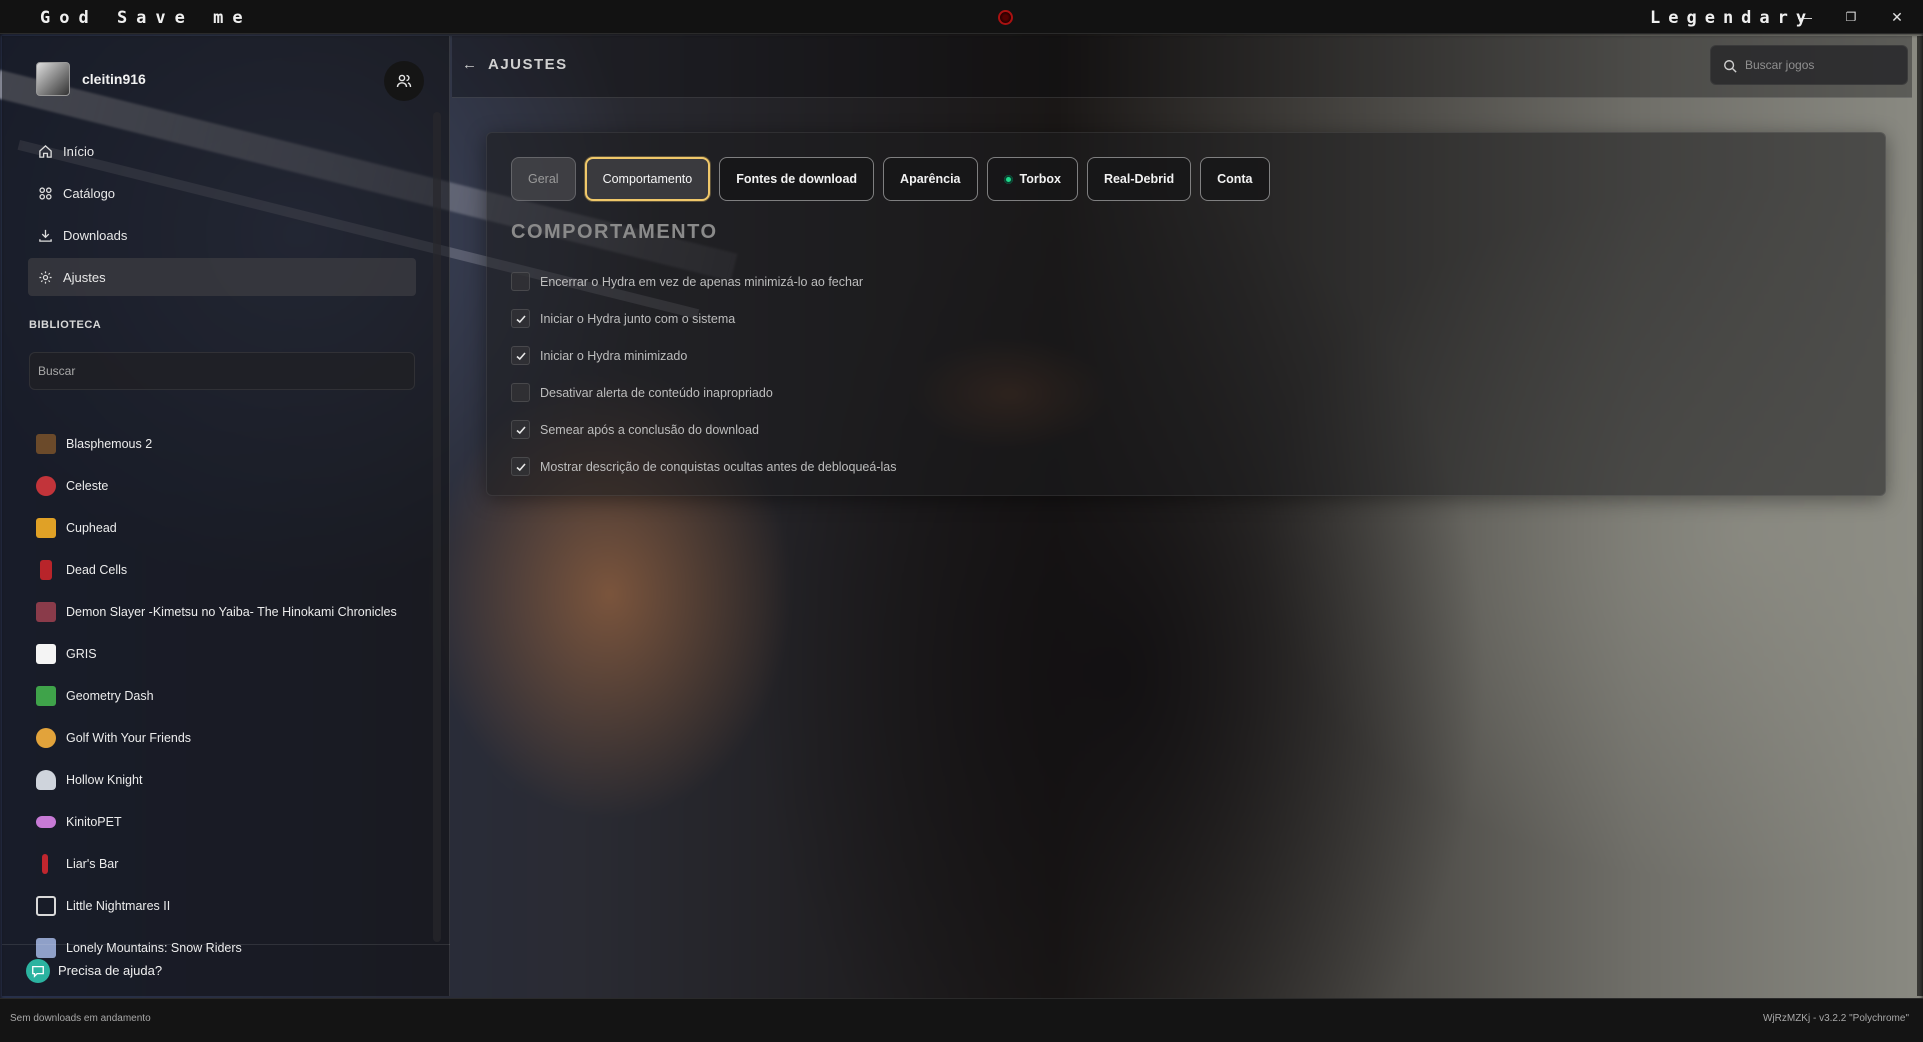  What do you see at coordinates (703, 355) in the screenshot?
I see `option-start-minimized: Iniciar o Hydra minimizado` at bounding box center [703, 355].